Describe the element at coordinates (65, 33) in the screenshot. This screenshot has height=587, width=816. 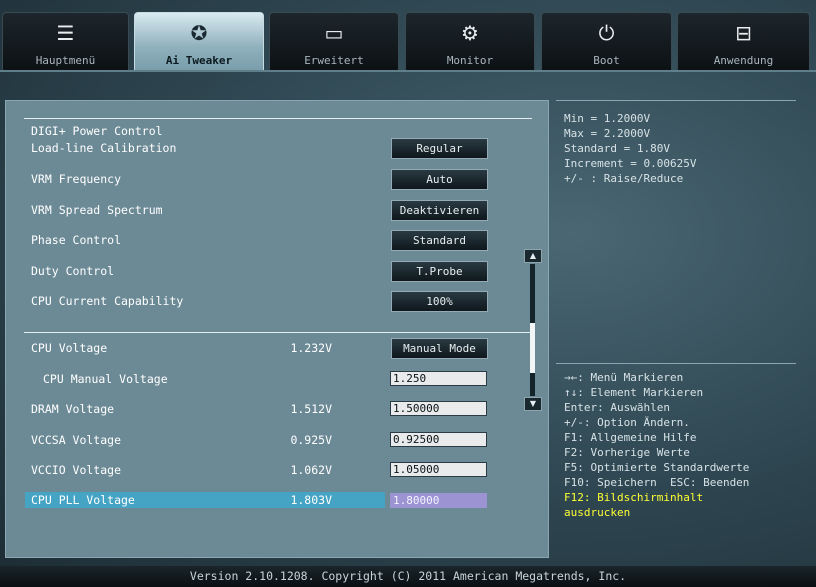
I see `list-icon: ☰` at that location.